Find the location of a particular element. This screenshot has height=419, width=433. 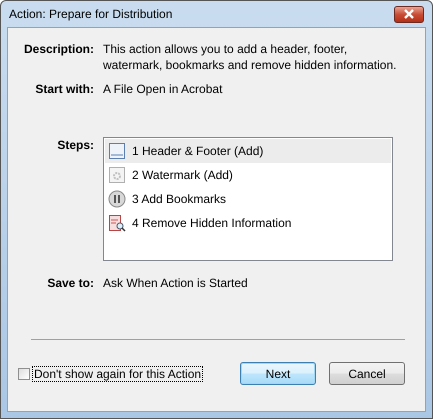

field-label: Save to: is located at coordinates (70, 283).